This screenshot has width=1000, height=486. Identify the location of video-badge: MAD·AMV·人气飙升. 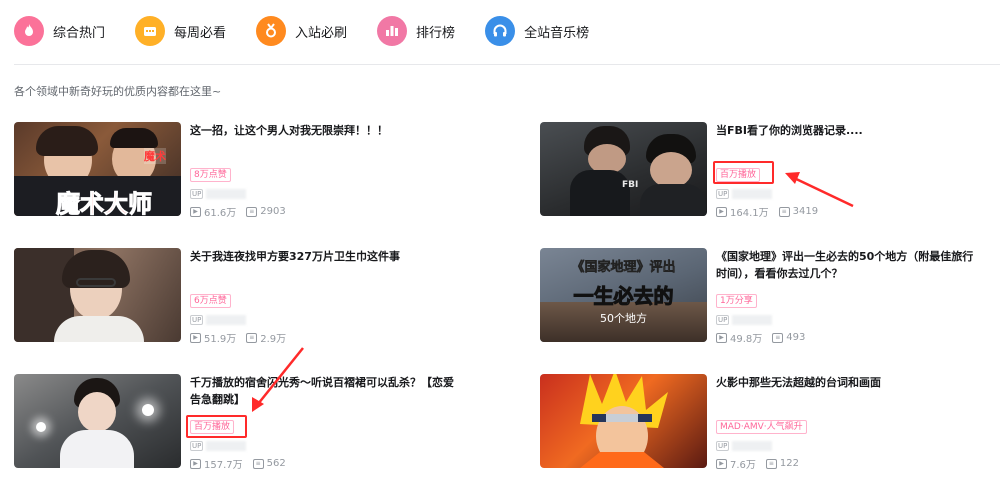
(761, 427).